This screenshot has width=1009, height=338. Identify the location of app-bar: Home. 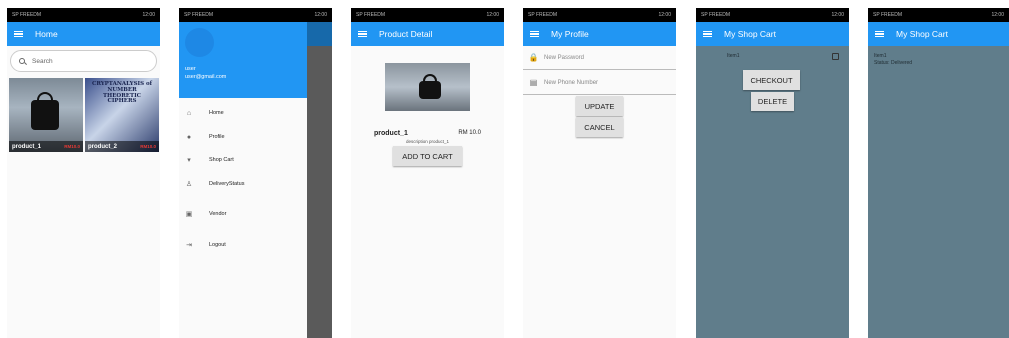
(83, 34).